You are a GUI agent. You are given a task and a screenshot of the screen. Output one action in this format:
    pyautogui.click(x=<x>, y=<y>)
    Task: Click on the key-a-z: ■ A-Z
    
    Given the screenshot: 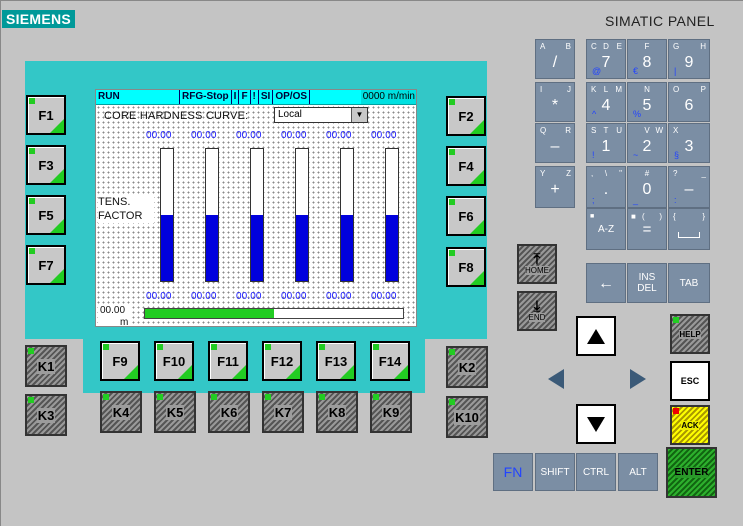 What is the action you would take?
    pyautogui.click(x=606, y=229)
    